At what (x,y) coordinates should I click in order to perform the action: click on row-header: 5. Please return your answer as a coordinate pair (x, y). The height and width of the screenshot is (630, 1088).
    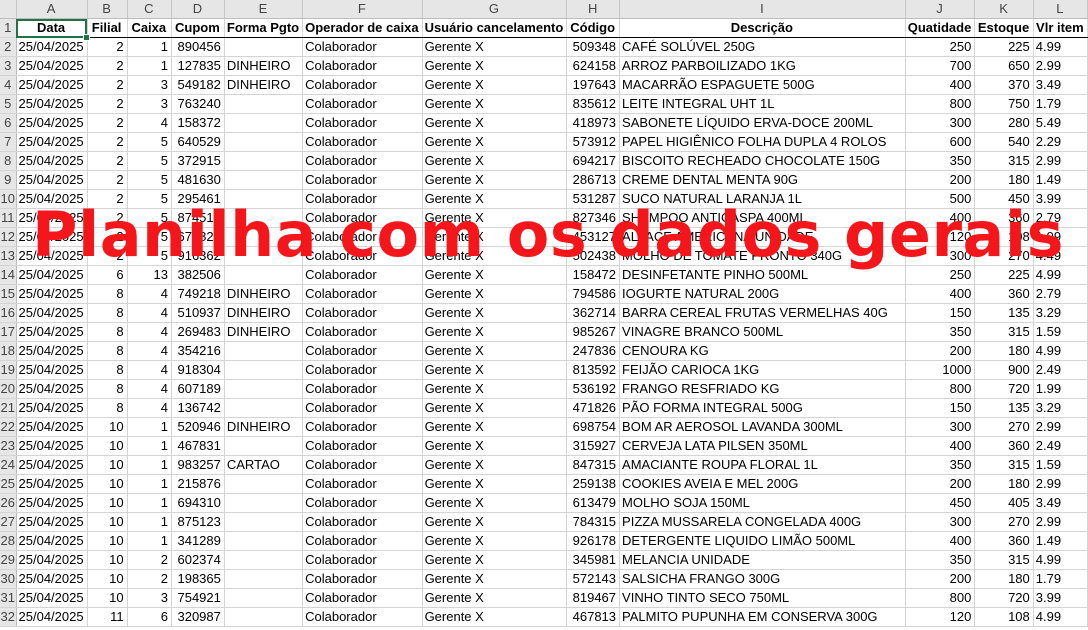
    Looking at the image, I should click on (8, 104).